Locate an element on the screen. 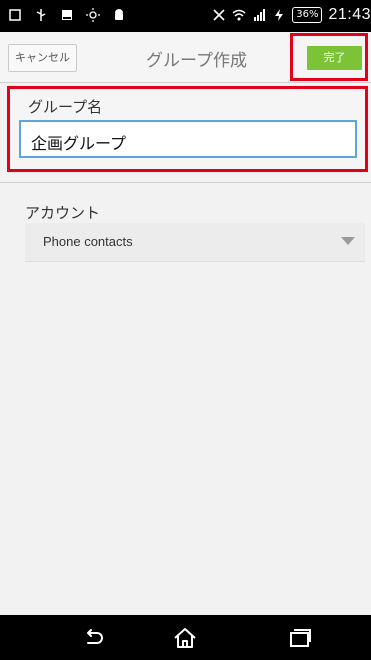 The image size is (371, 660). clock: 21:43 is located at coordinates (349, 14).